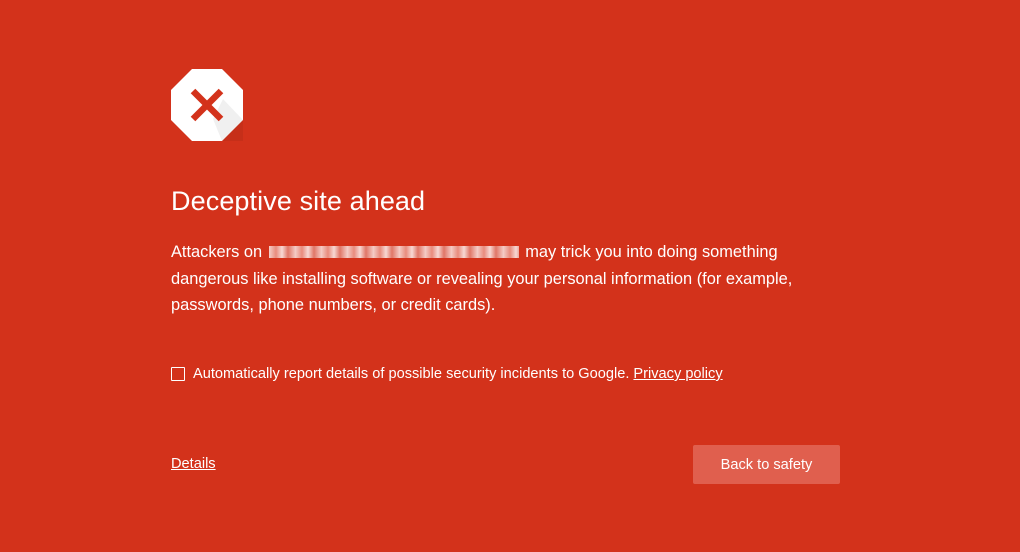 The image size is (1020, 552). I want to click on page-title: Deceptive site ahead, so click(298, 201).